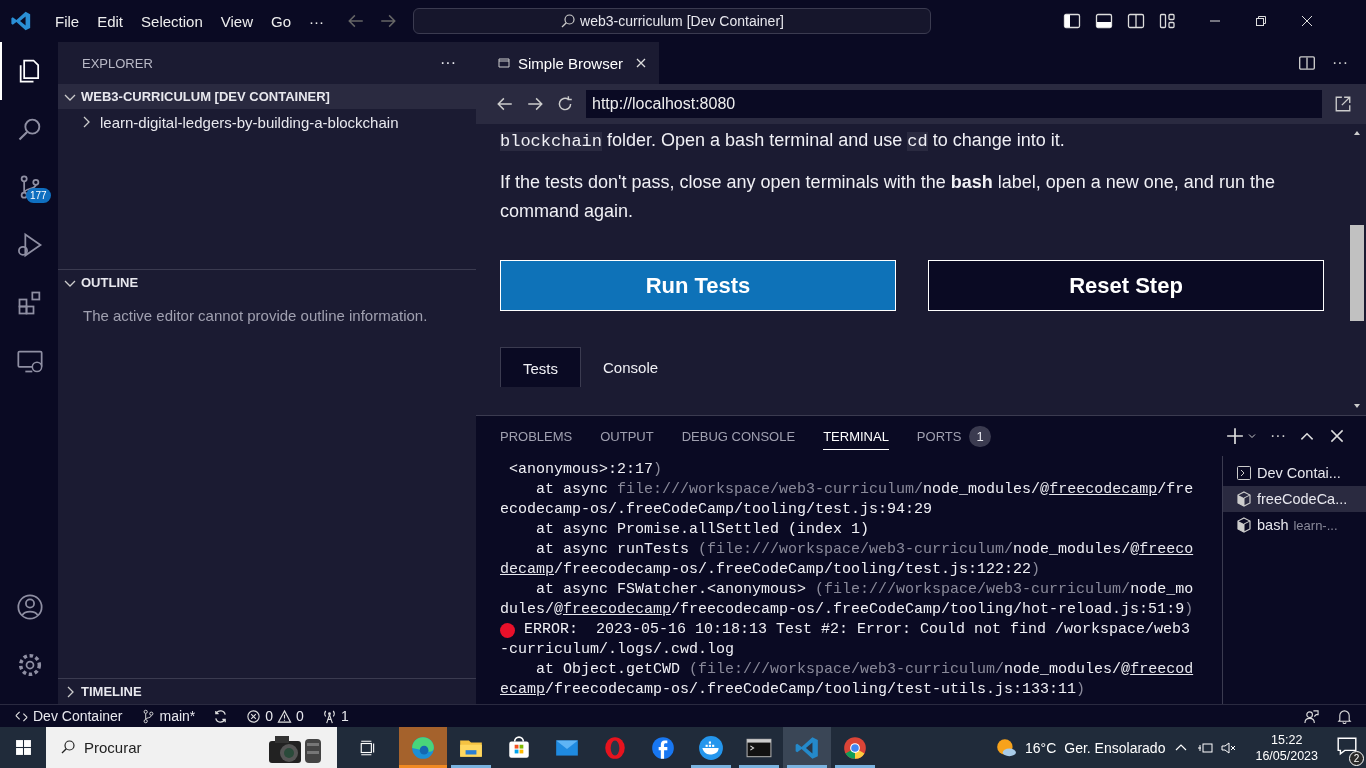 Image resolution: width=1366 pixels, height=768 pixels. I want to click on section-header: WEB3-CURRICULUM [DEV CONTAINER], so click(267, 96).